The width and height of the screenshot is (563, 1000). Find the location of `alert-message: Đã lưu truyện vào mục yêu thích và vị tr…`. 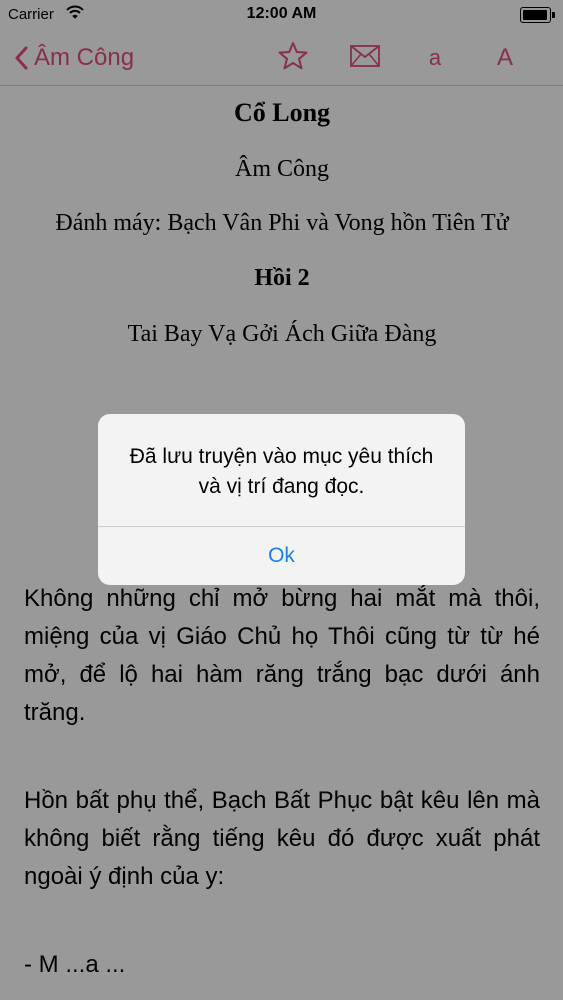

alert-message: Đã lưu truyện vào mục yêu thích và vị tr… is located at coordinates (281, 471).